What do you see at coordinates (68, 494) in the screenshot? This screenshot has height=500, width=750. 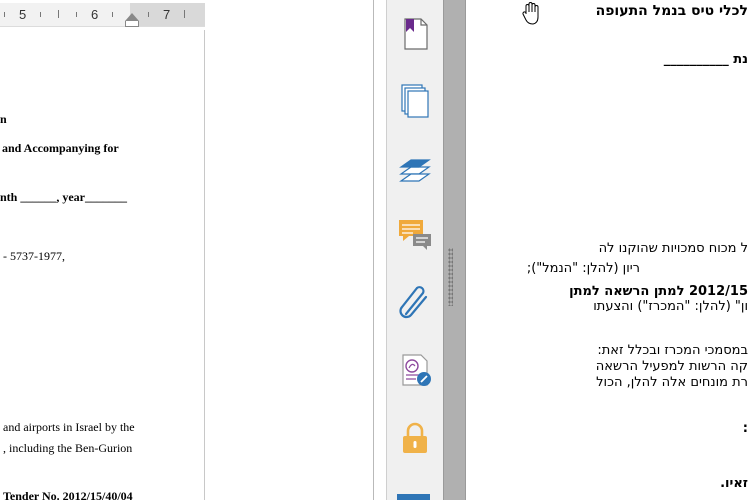 I see `doc-line: Tender No. 2012/15/40/04` at bounding box center [68, 494].